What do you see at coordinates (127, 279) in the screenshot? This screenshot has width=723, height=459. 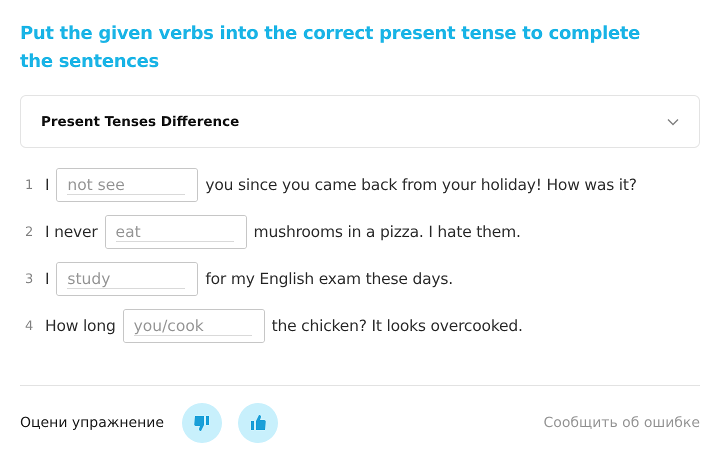 I see `answer-field: study` at bounding box center [127, 279].